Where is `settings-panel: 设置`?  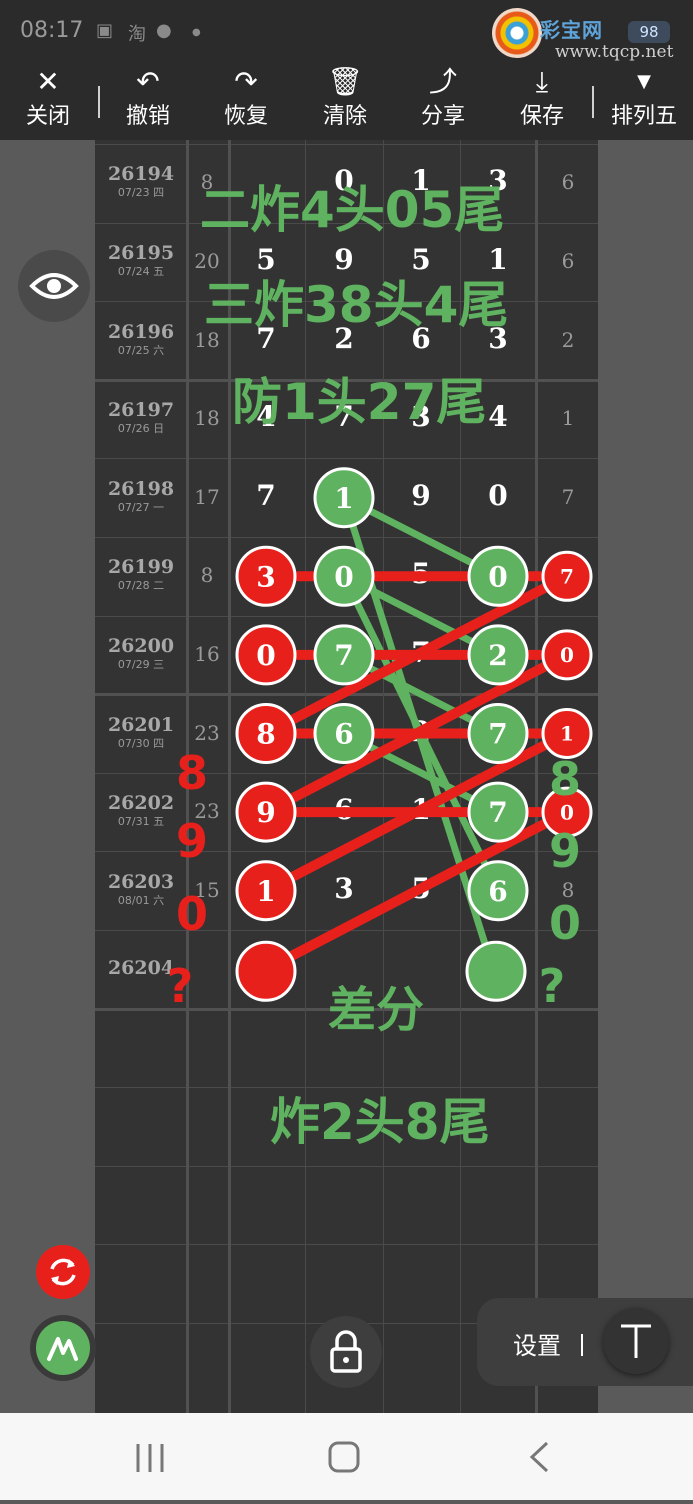
settings-panel: 设置 is located at coordinates (585, 1342).